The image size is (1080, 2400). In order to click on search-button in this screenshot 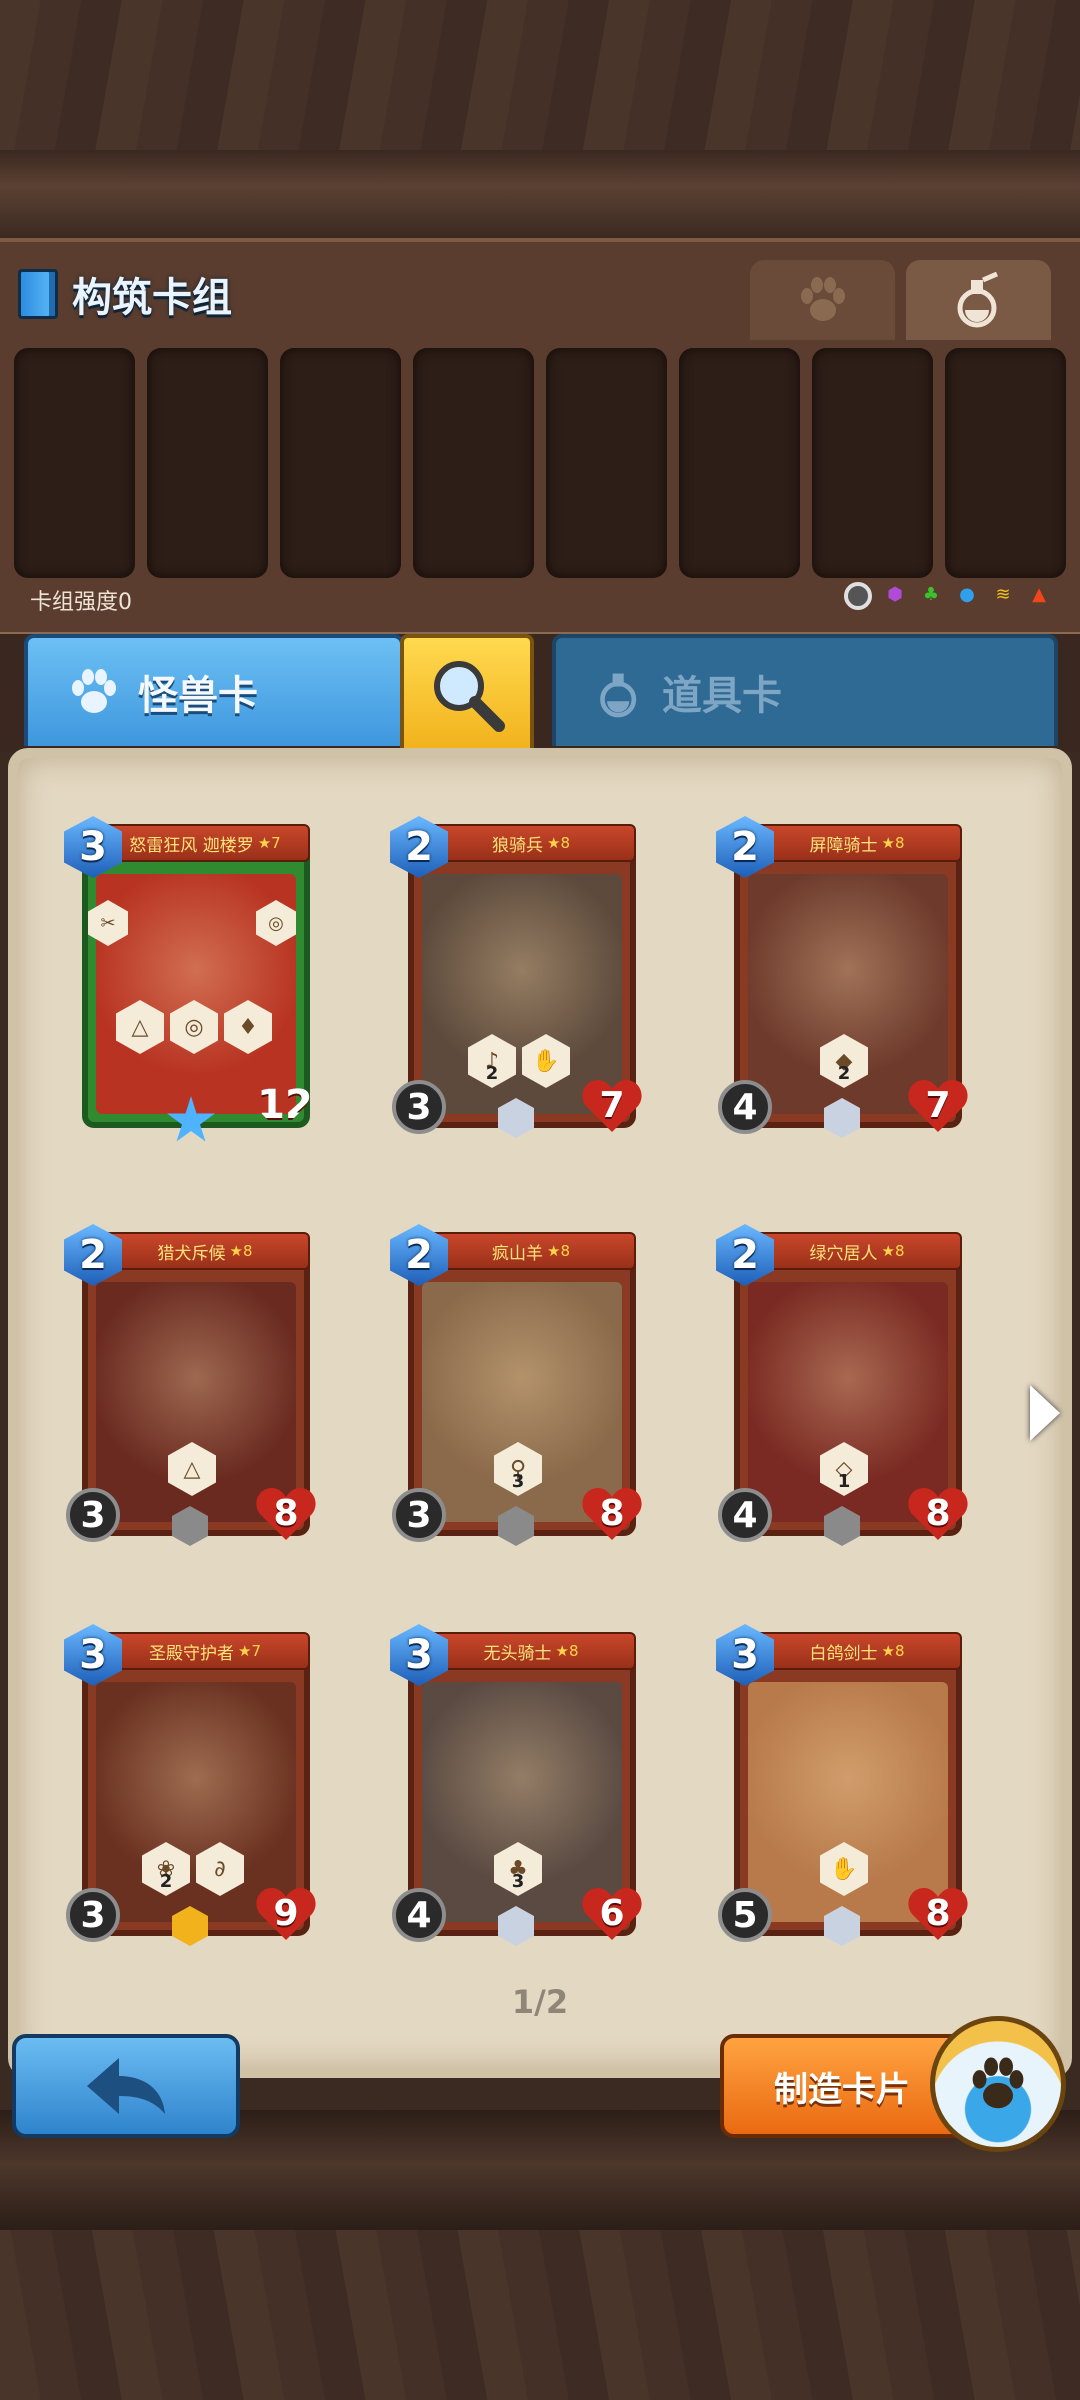, I will do `click(467, 692)`.